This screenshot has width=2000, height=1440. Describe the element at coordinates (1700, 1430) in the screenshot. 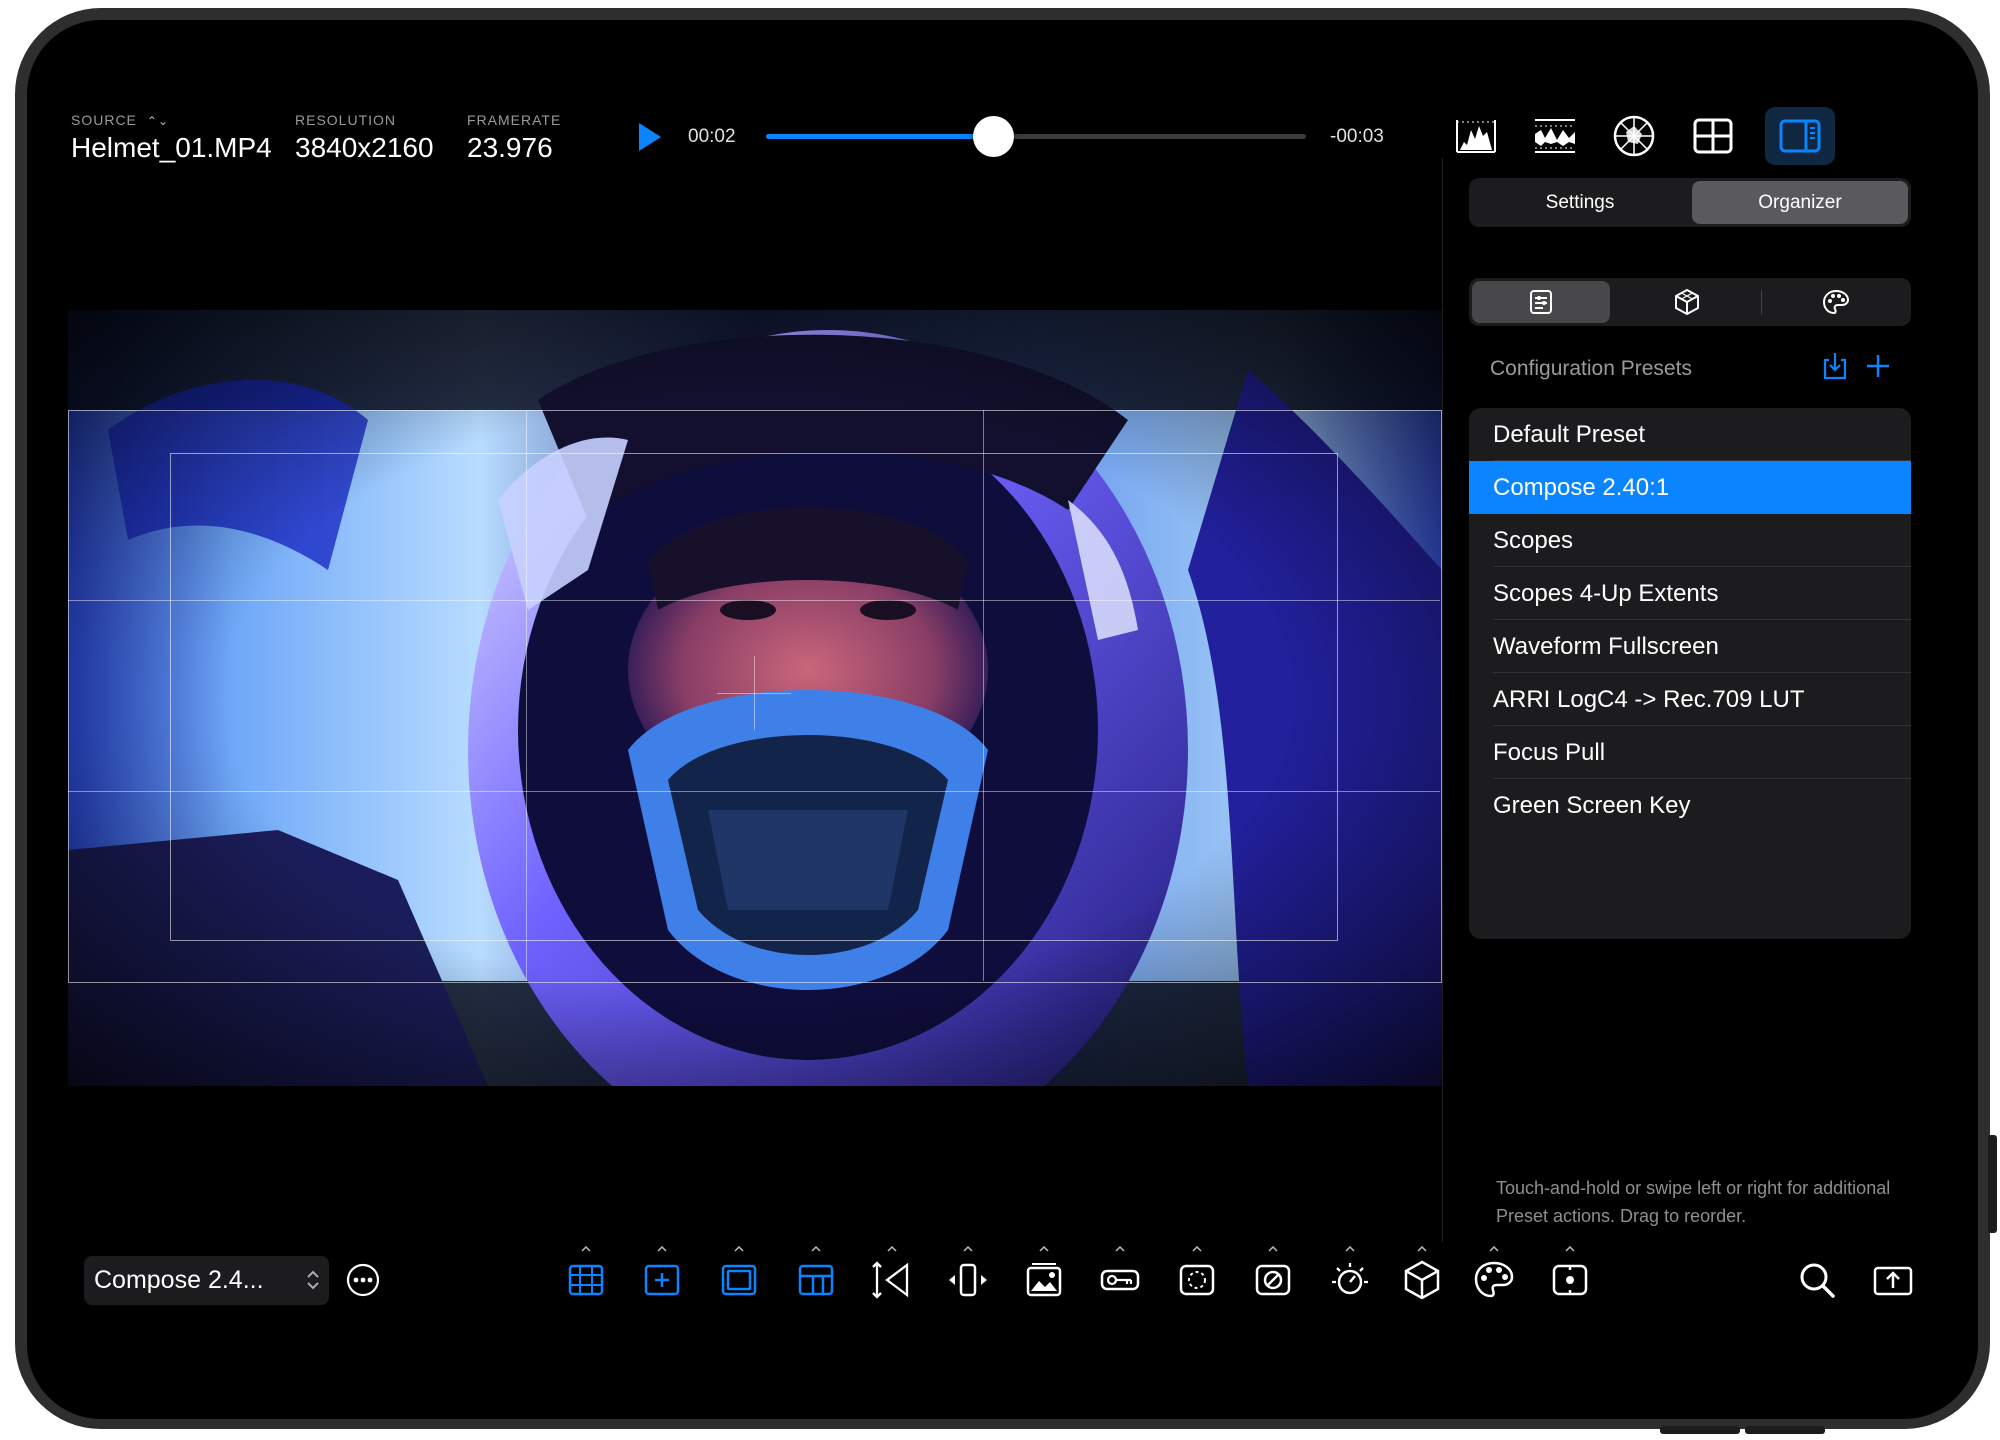

I see `bottom-button-left` at that location.